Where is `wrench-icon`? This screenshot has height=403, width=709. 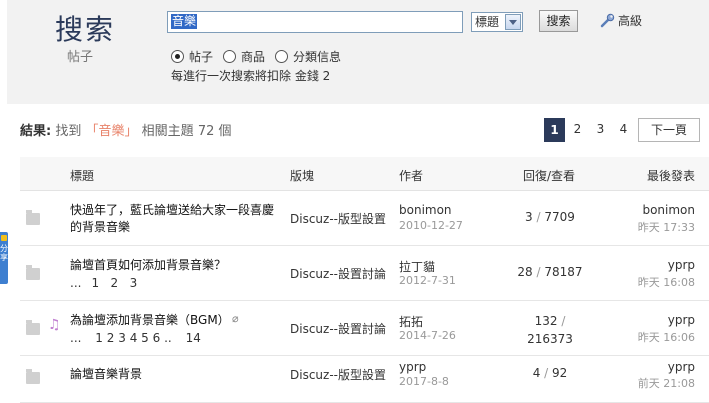
wrench-icon is located at coordinates (607, 20).